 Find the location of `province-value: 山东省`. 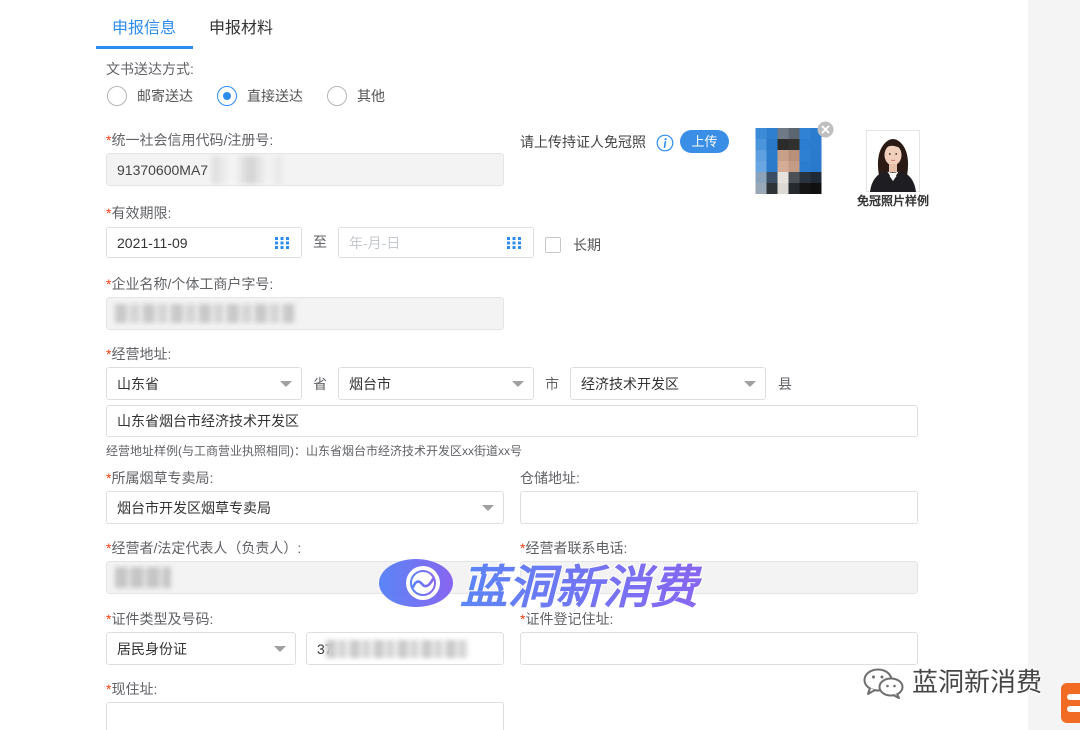

province-value: 山东省 is located at coordinates (138, 383).